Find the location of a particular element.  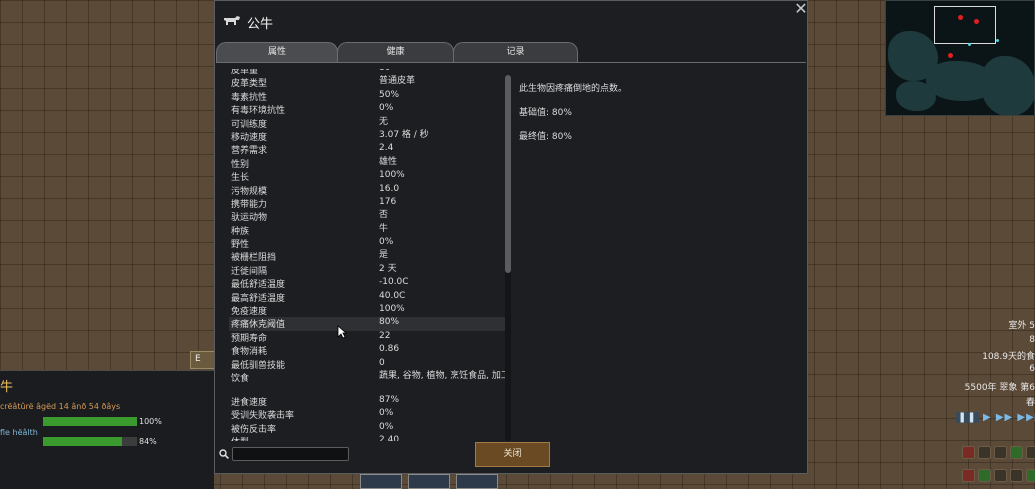

stat-row: 种族 牛 is located at coordinates (367, 230).